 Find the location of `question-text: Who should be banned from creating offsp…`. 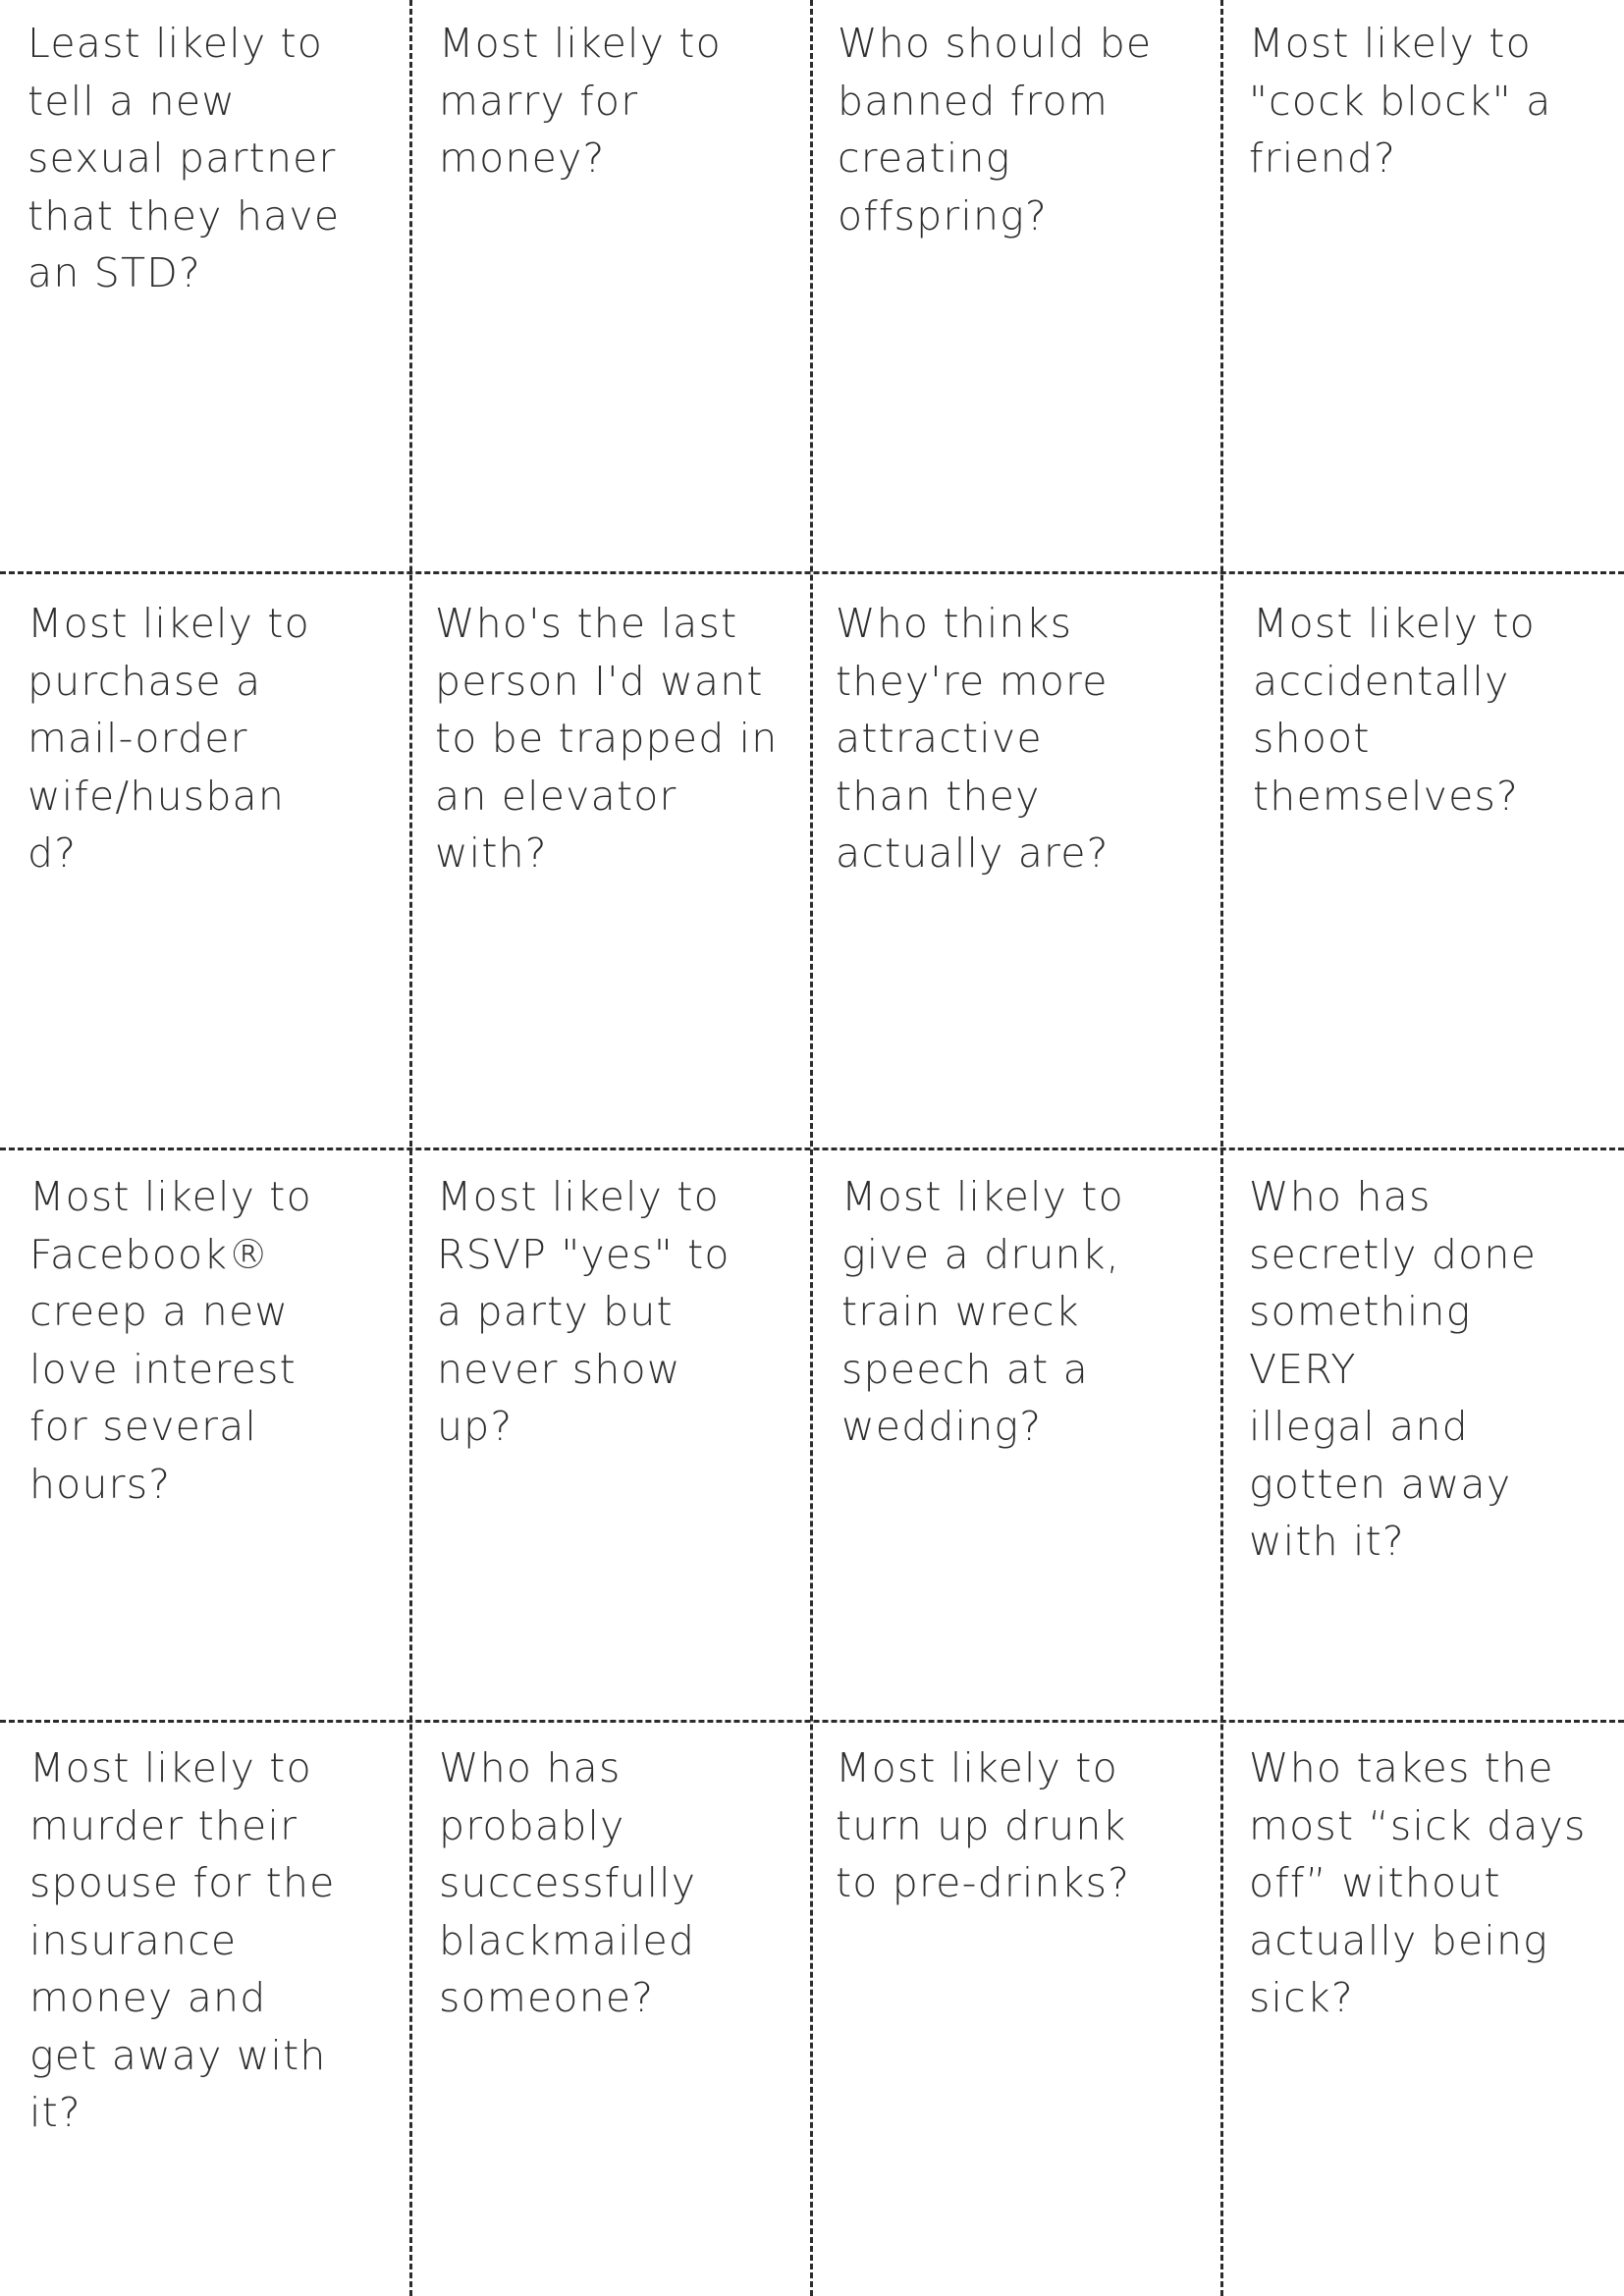

question-text: Who should be banned from creating offsp… is located at coordinates (995, 130).